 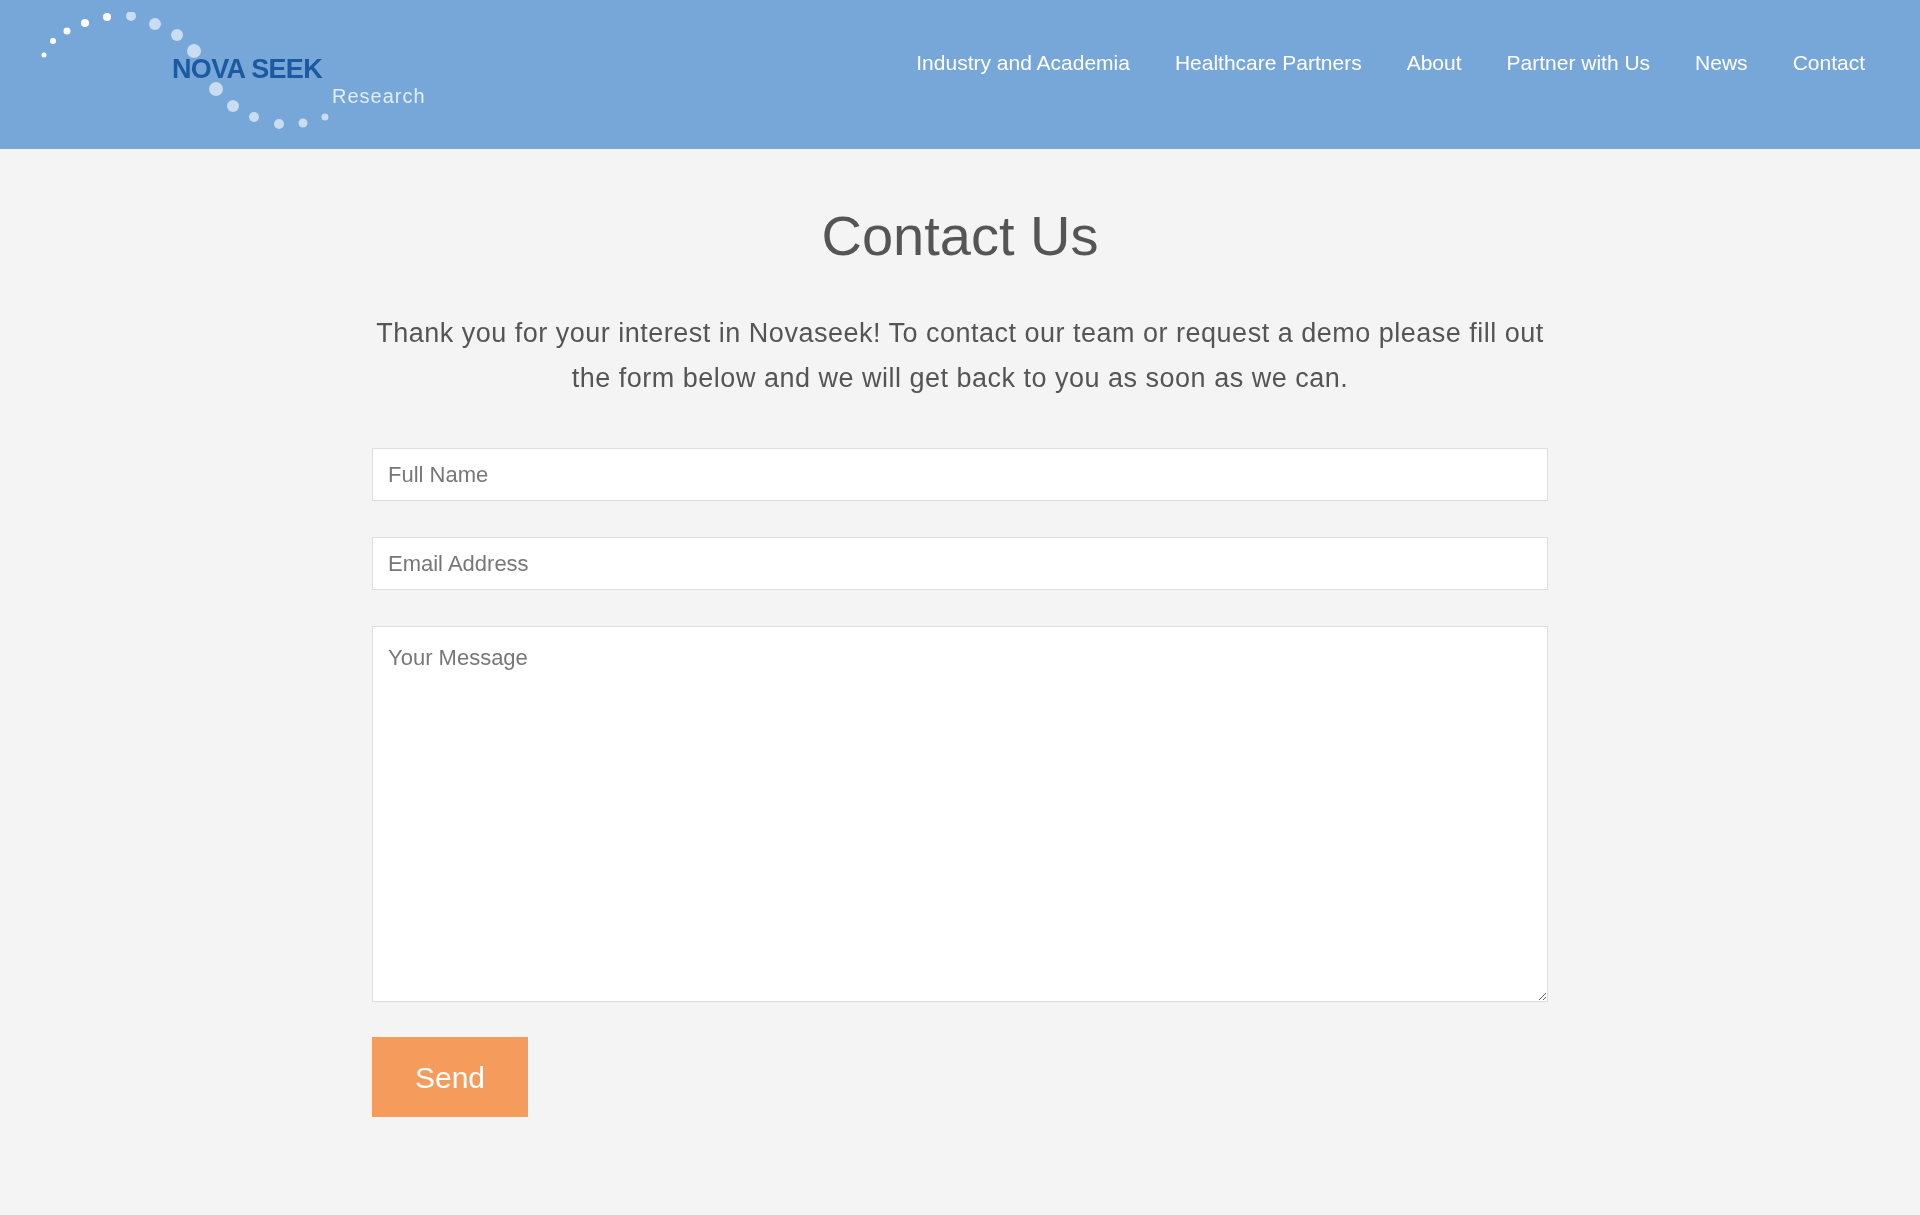 What do you see at coordinates (1578, 63) in the screenshot?
I see `nav-link: Partner with Us` at bounding box center [1578, 63].